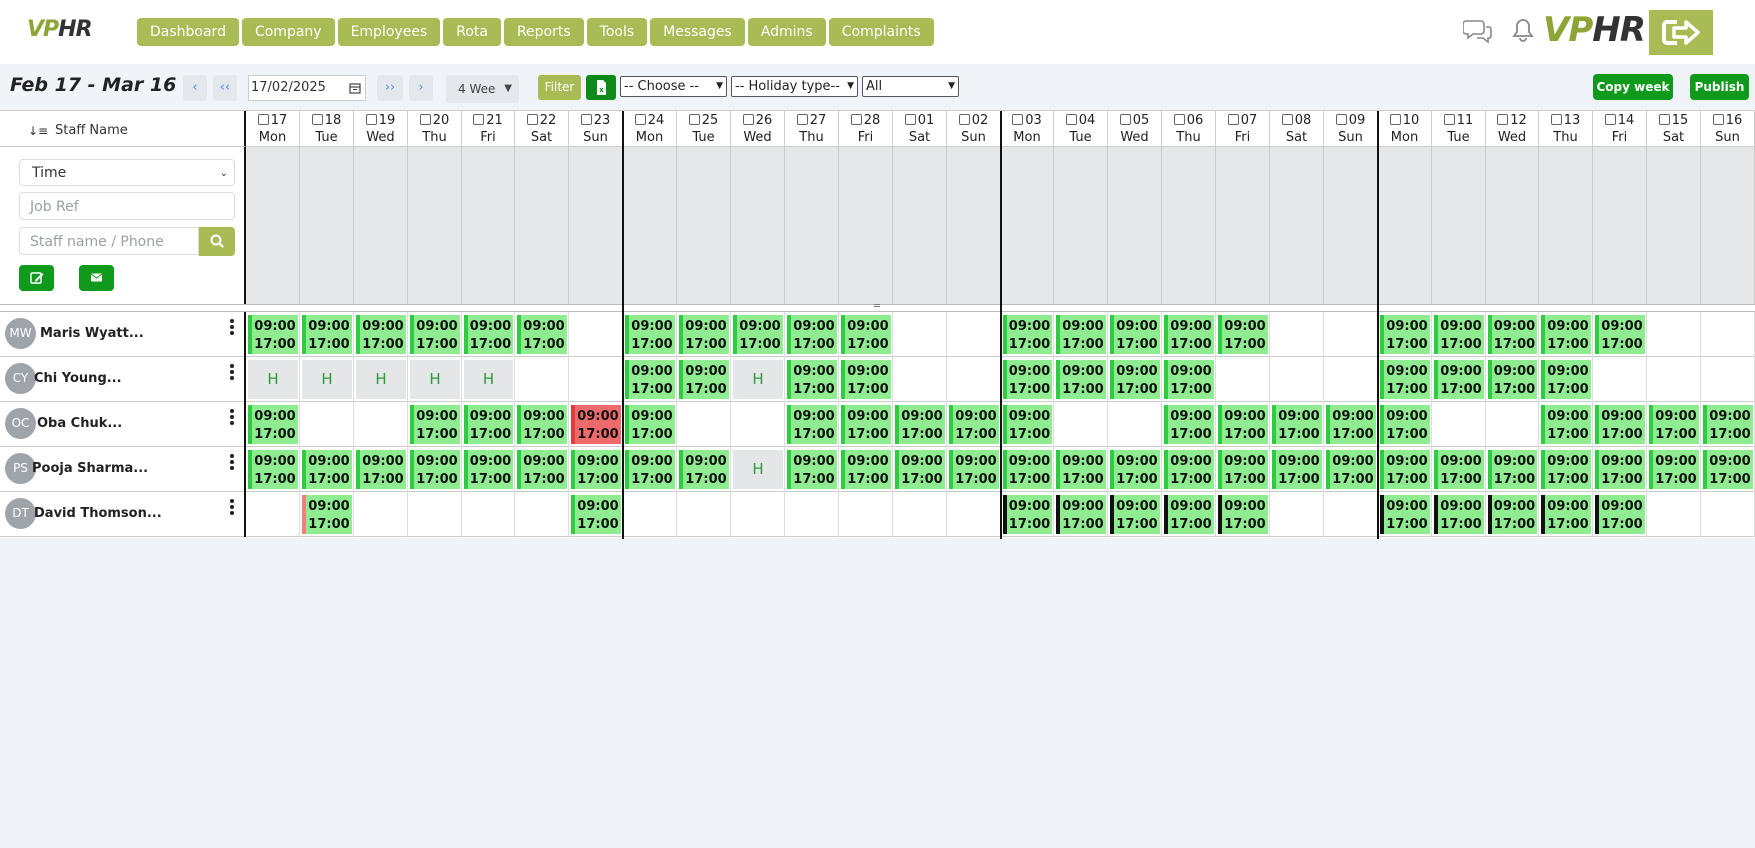 The image size is (1755, 848). Describe the element at coordinates (1681, 32) in the screenshot. I see `logout-button` at that location.